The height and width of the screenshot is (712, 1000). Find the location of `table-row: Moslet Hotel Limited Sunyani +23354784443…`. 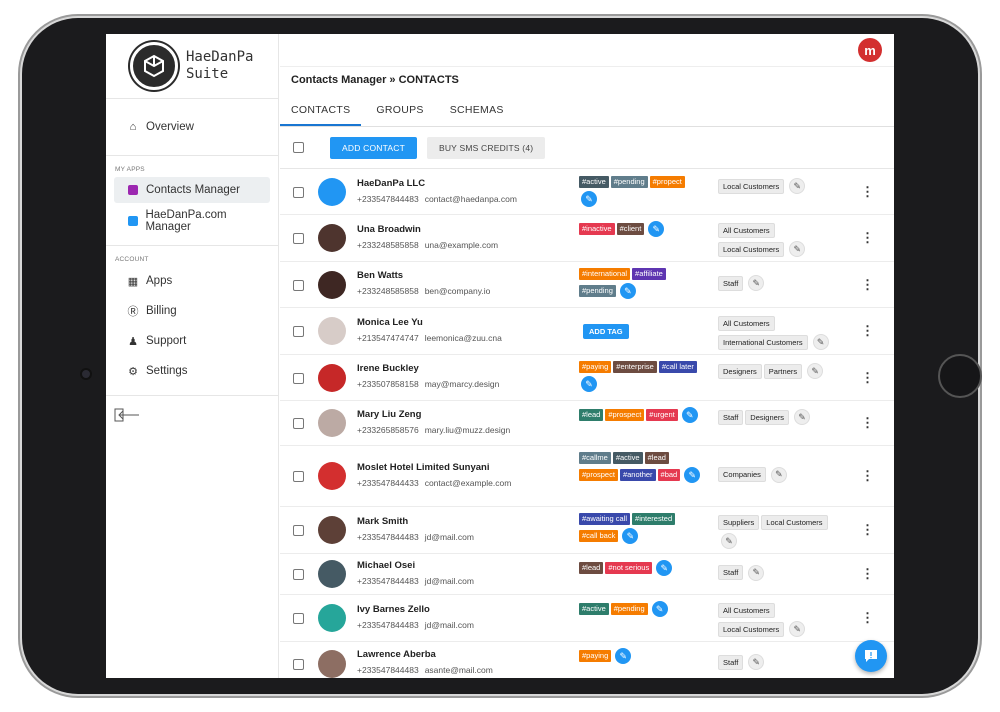

table-row: Moslet Hotel Limited Sunyani +23354784443… is located at coordinates (587, 476).